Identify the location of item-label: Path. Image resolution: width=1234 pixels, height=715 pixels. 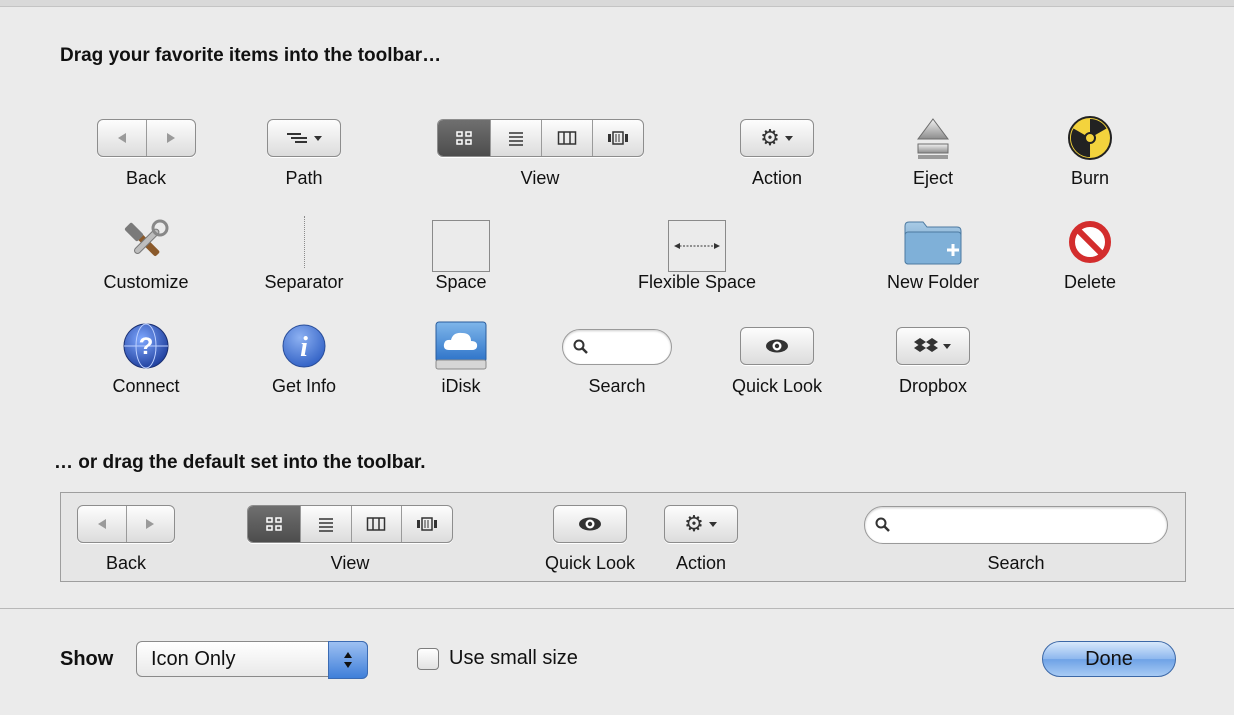
(304, 178).